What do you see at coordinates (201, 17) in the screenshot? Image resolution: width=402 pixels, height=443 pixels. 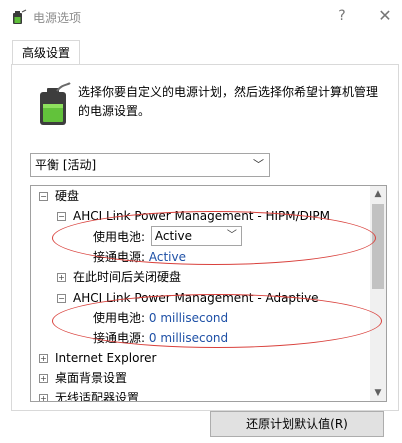 I see `title-bar: 电源选项 ? ✕` at bounding box center [201, 17].